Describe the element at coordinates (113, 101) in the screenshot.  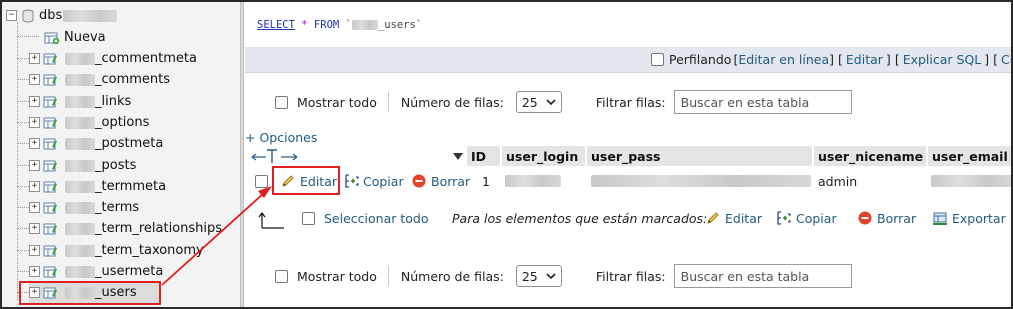
I see `sidebar-table-label: _links` at that location.